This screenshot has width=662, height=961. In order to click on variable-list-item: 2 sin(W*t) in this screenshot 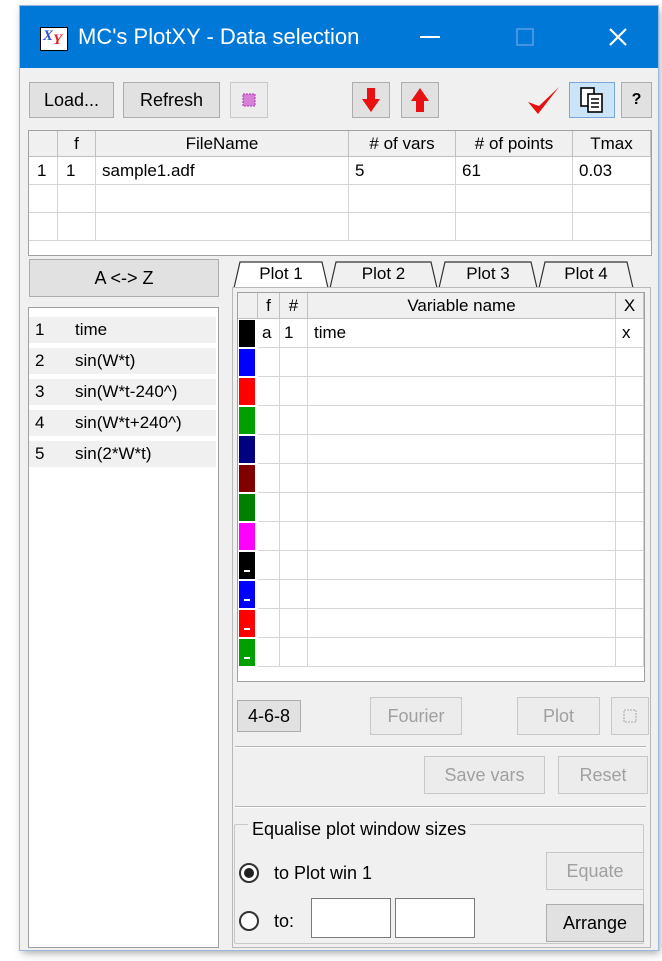, I will do `click(122, 361)`.